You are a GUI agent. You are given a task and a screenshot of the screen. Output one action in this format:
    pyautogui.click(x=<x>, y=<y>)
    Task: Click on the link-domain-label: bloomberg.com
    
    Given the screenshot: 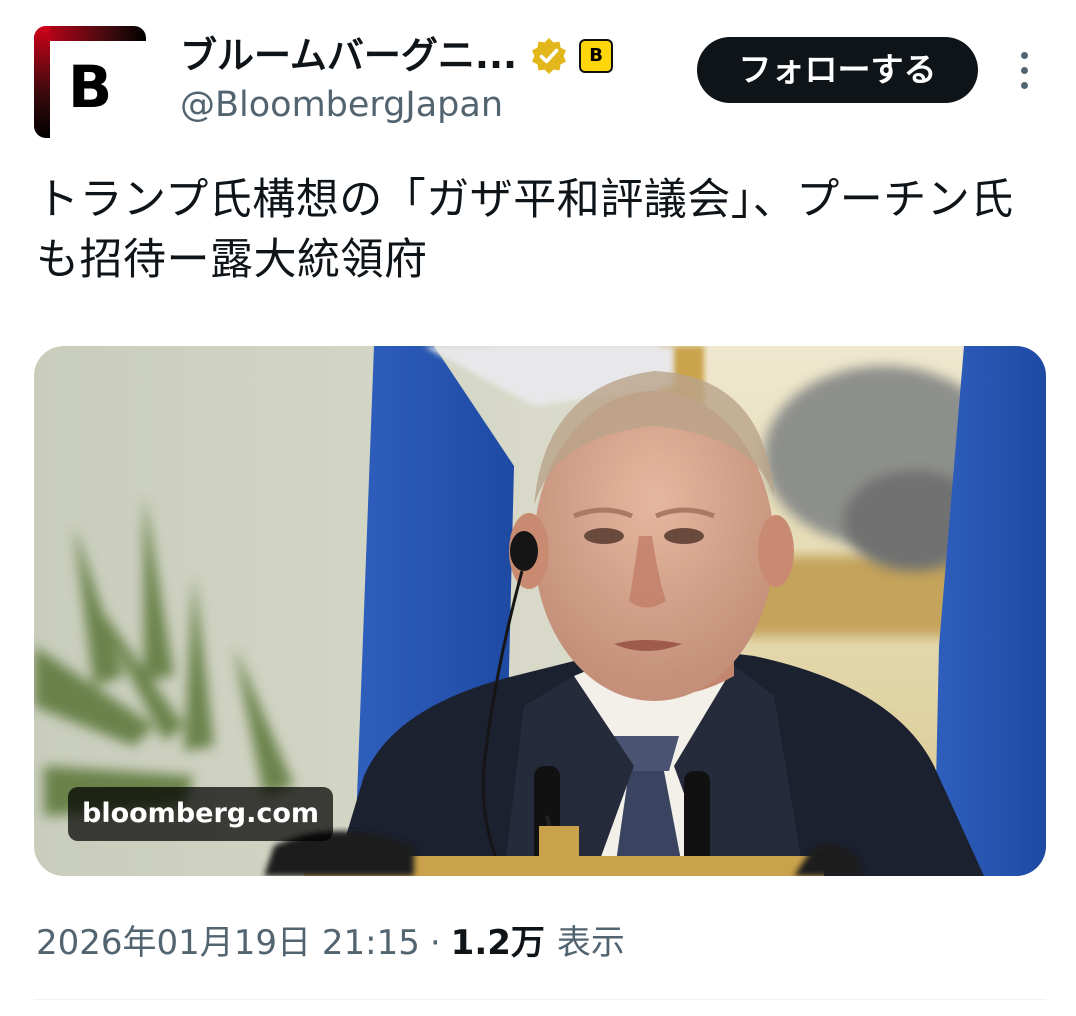 What is the action you would take?
    pyautogui.click(x=201, y=814)
    